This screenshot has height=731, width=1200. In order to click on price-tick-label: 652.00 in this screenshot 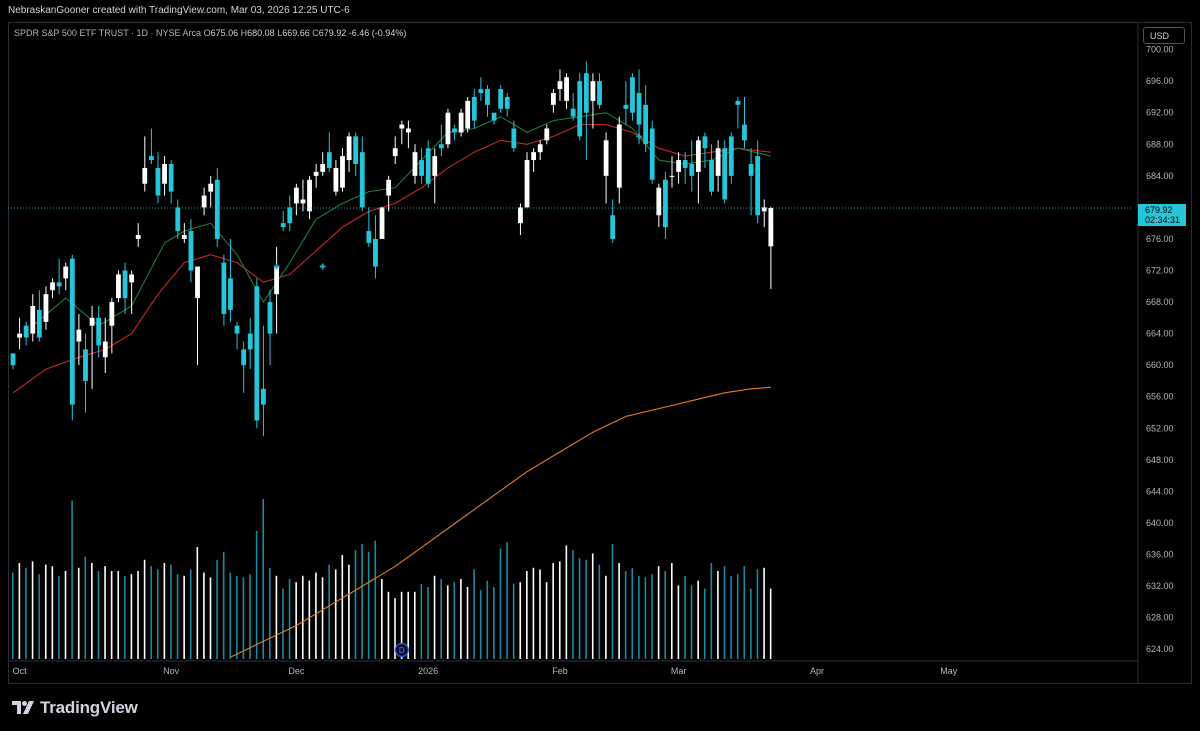, I will do `click(1160, 428)`.